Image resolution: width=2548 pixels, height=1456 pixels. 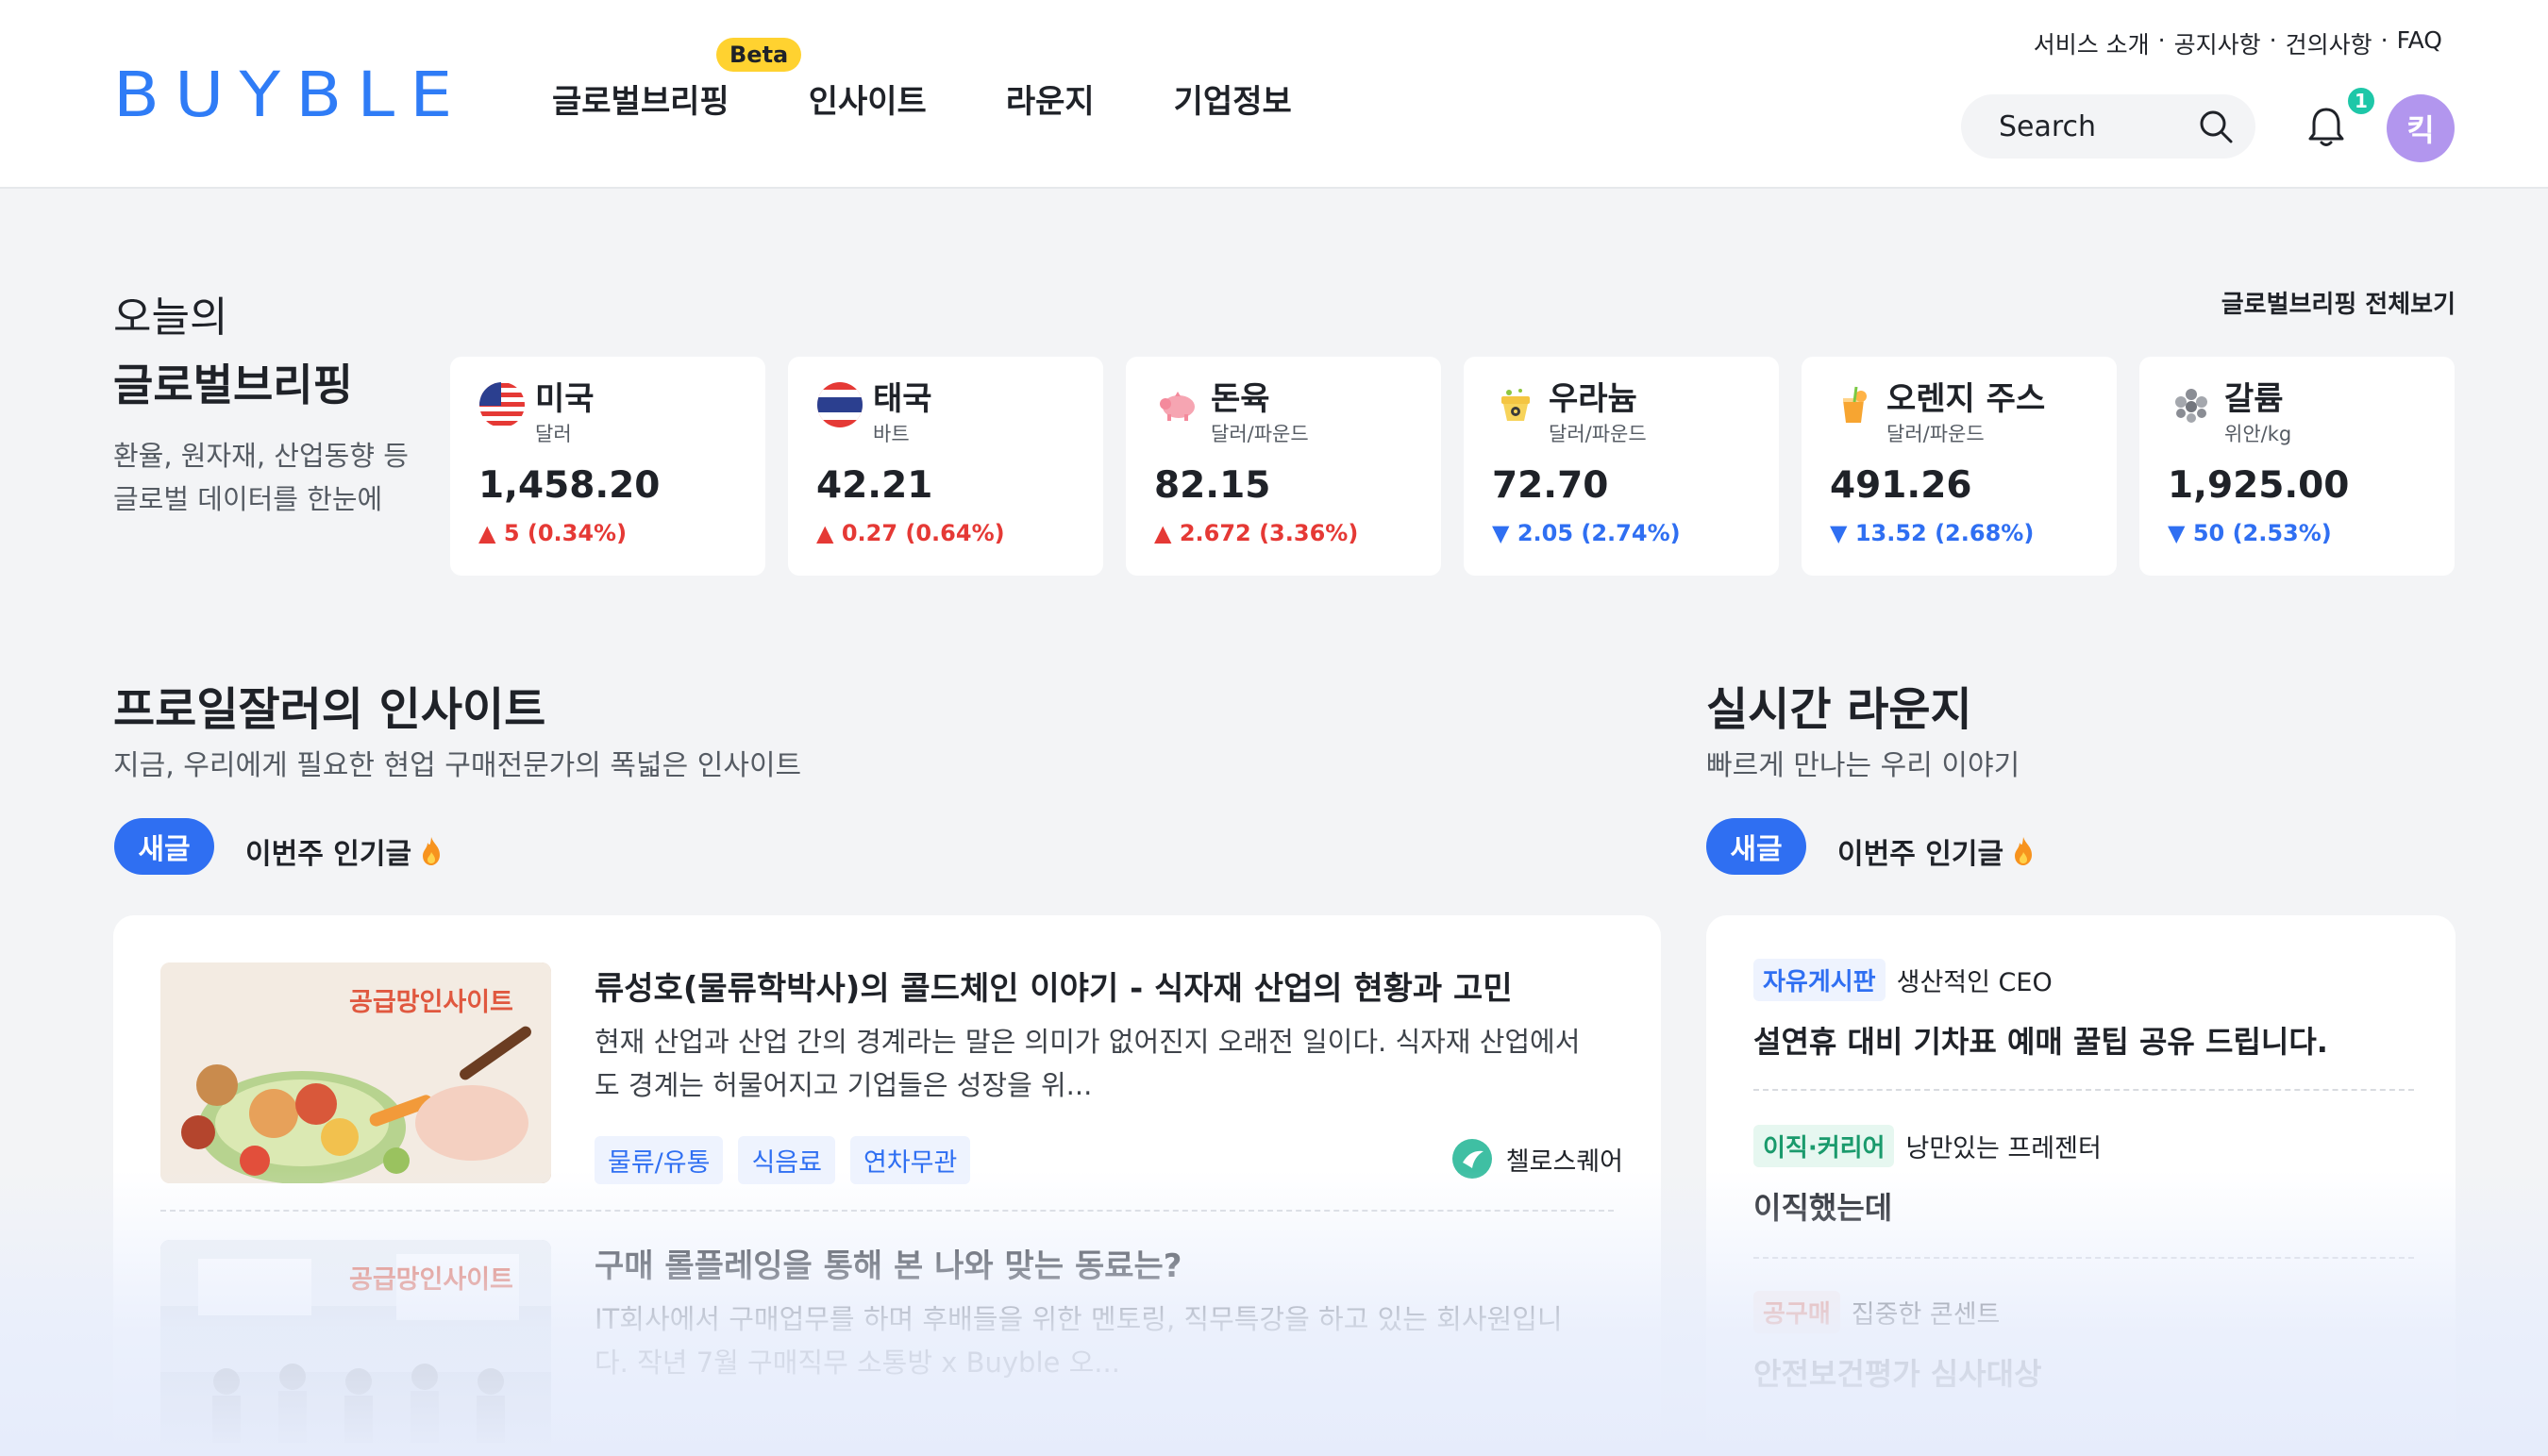 I want to click on buyble-logo: BUYBLE, so click(x=290, y=95).